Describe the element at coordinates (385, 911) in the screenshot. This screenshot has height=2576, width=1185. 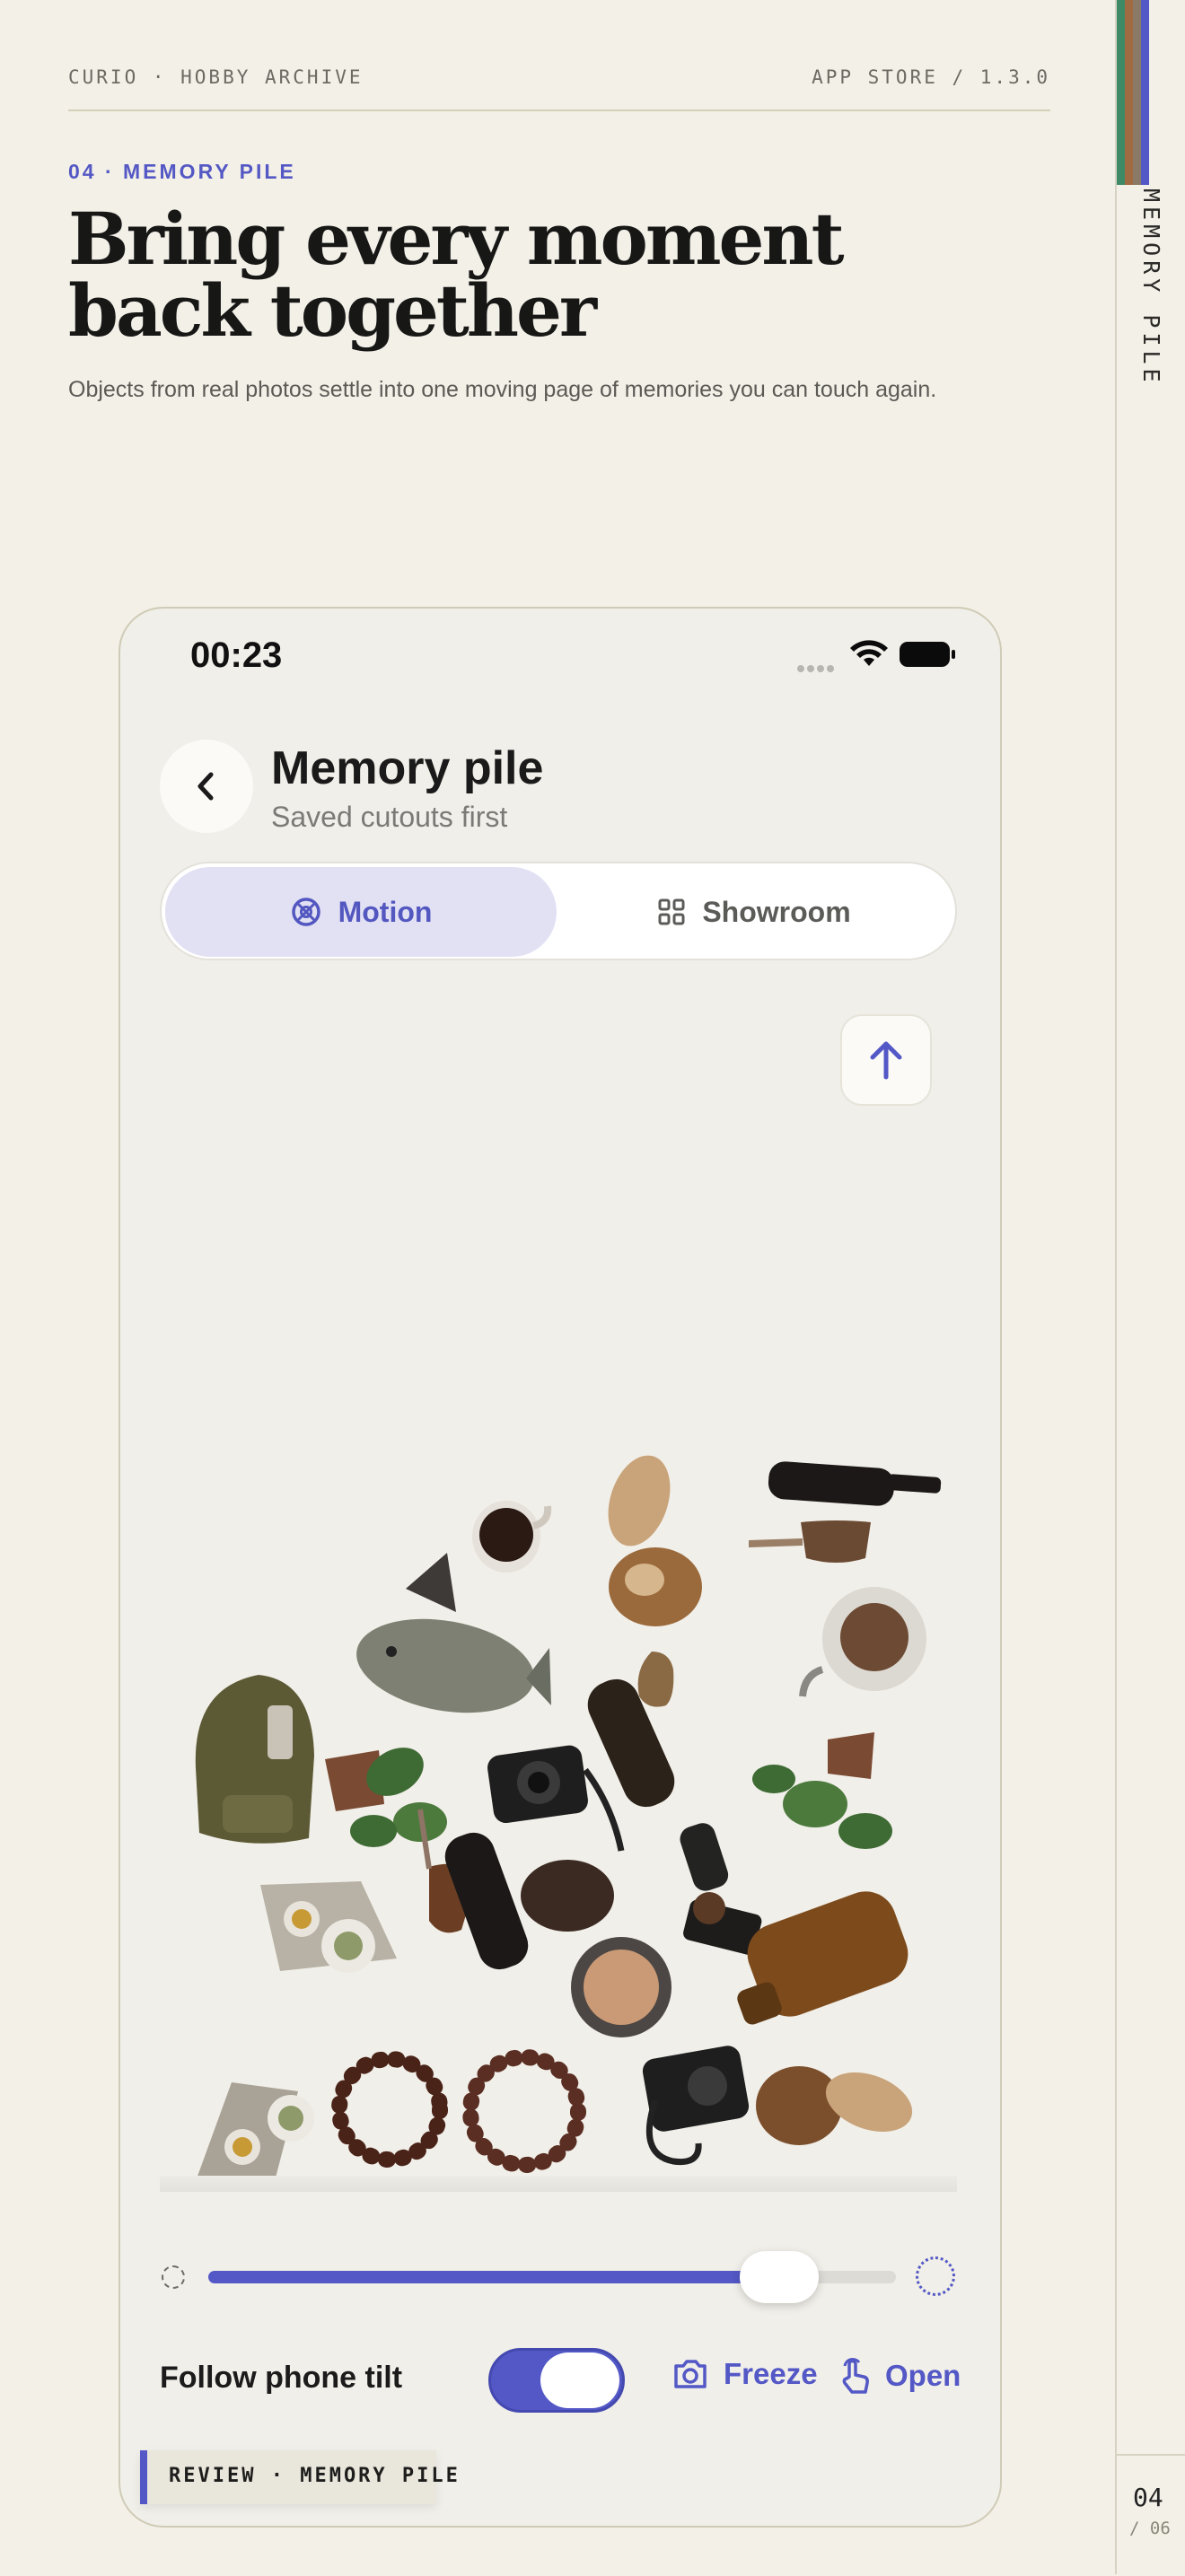
I see `tab-motion-label: Motion` at that location.